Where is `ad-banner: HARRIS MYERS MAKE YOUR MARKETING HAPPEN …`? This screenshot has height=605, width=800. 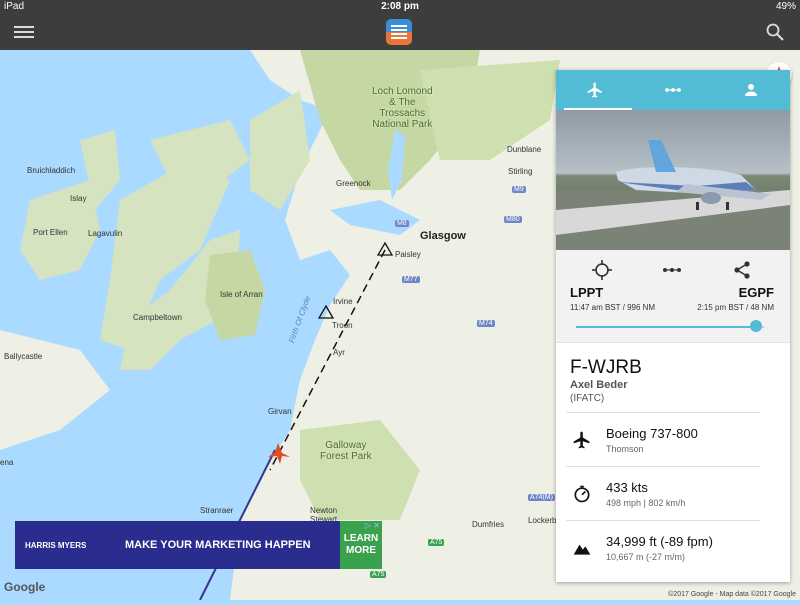 ad-banner: HARRIS MYERS MAKE YOUR MARKETING HAPPEN … is located at coordinates (198, 545).